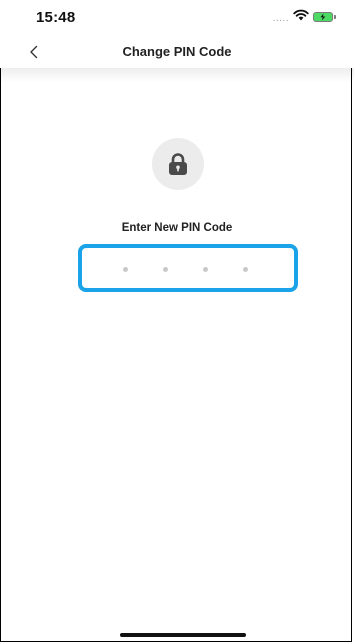  What do you see at coordinates (177, 75) in the screenshot?
I see `nav-divider` at bounding box center [177, 75].